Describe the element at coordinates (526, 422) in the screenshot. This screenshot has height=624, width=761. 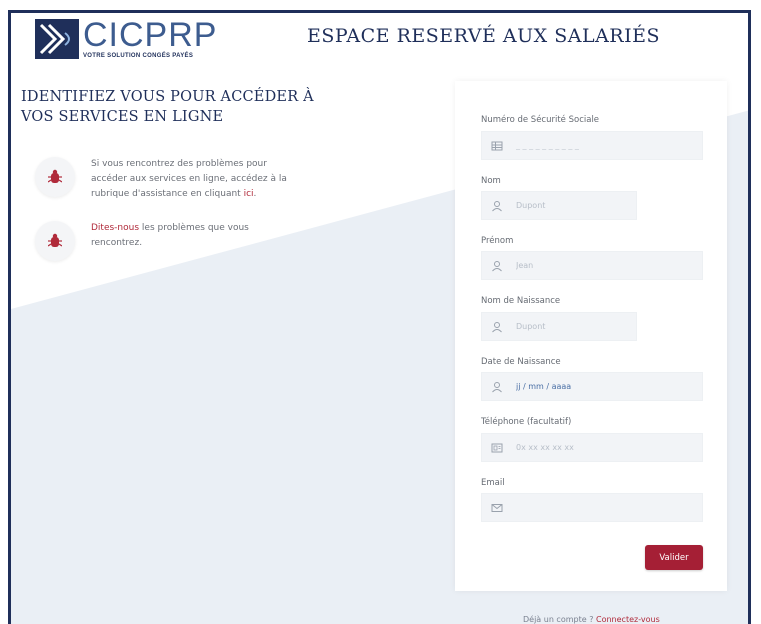
I see `telephone-label: Téléphone (facultatif)` at that location.